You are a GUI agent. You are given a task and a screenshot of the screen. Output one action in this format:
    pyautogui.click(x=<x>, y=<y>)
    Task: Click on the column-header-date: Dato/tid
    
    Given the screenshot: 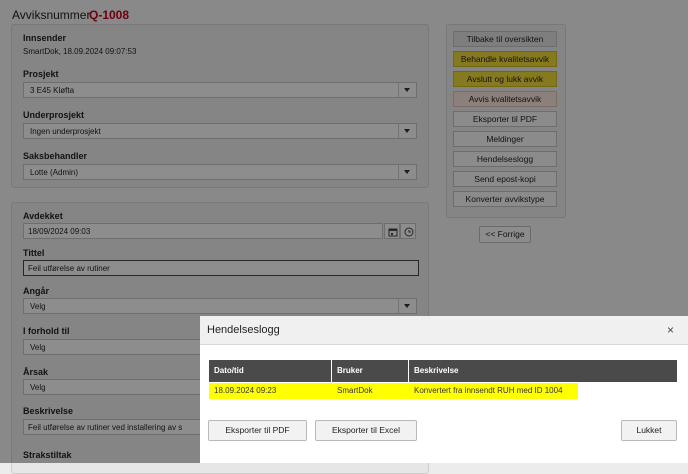 What is the action you would take?
    pyautogui.click(x=270, y=371)
    